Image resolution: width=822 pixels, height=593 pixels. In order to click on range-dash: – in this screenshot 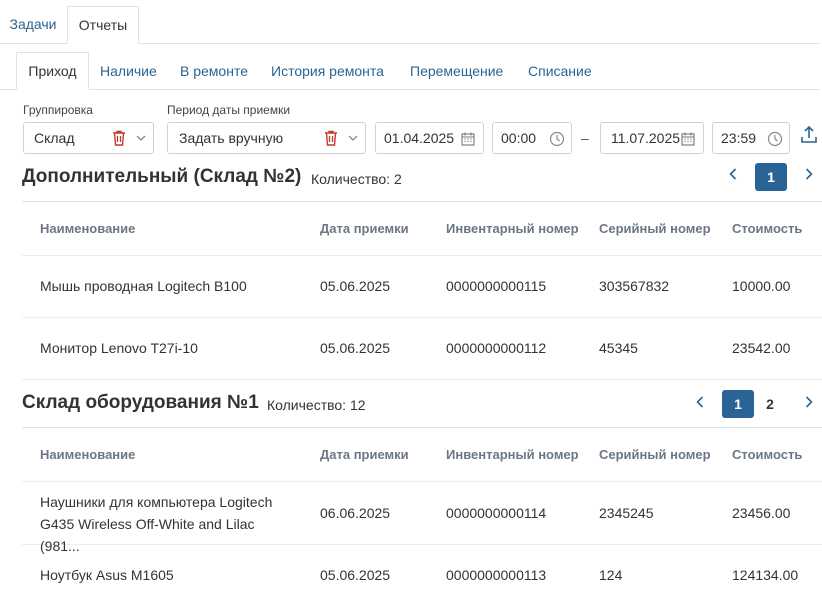, I will do `click(585, 138)`.